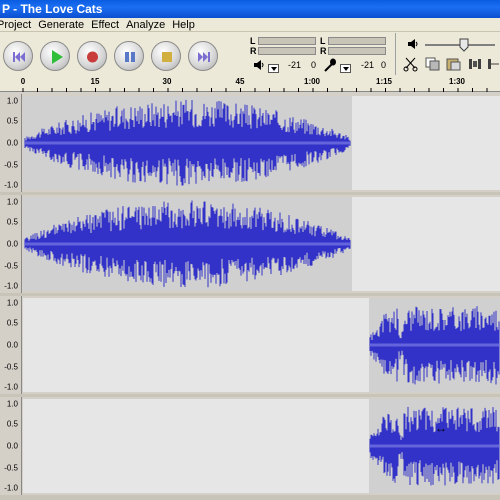  What do you see at coordinates (253, 41) in the screenshot?
I see `playback-meter-left-label: L` at bounding box center [253, 41].